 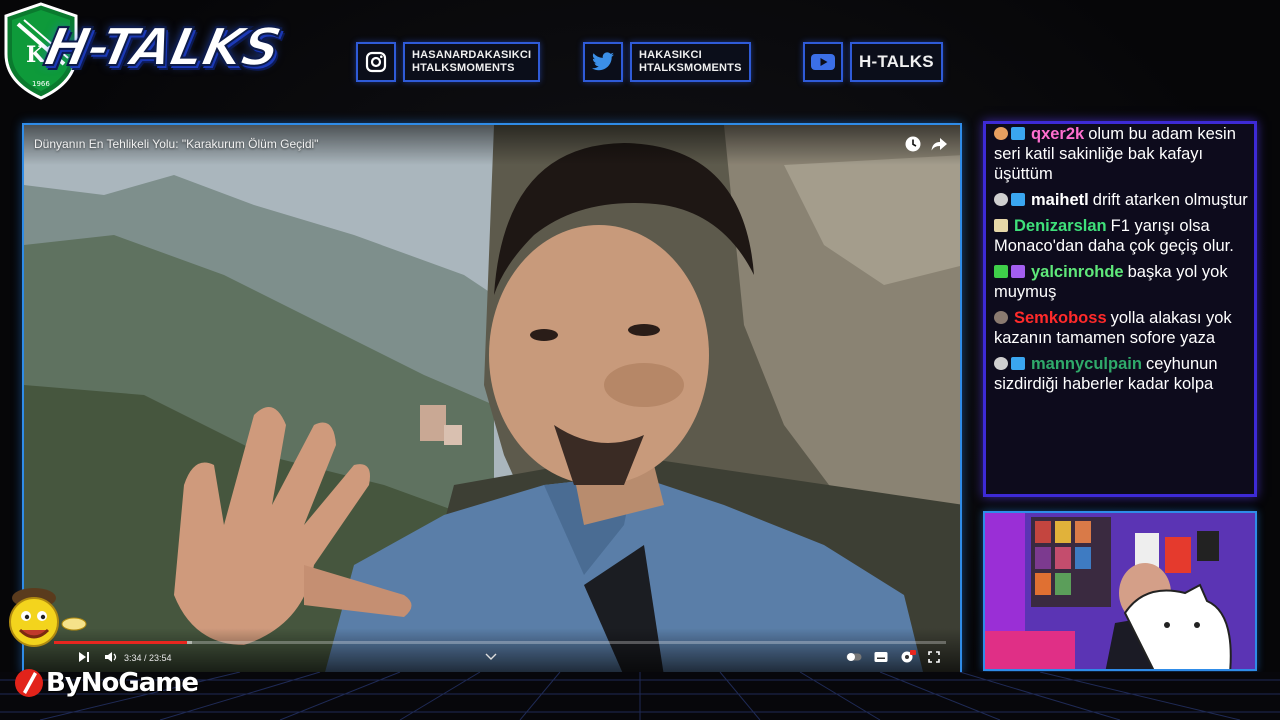 What do you see at coordinates (1018, 271) in the screenshot?
I see `subscriber-badge-icon` at bounding box center [1018, 271].